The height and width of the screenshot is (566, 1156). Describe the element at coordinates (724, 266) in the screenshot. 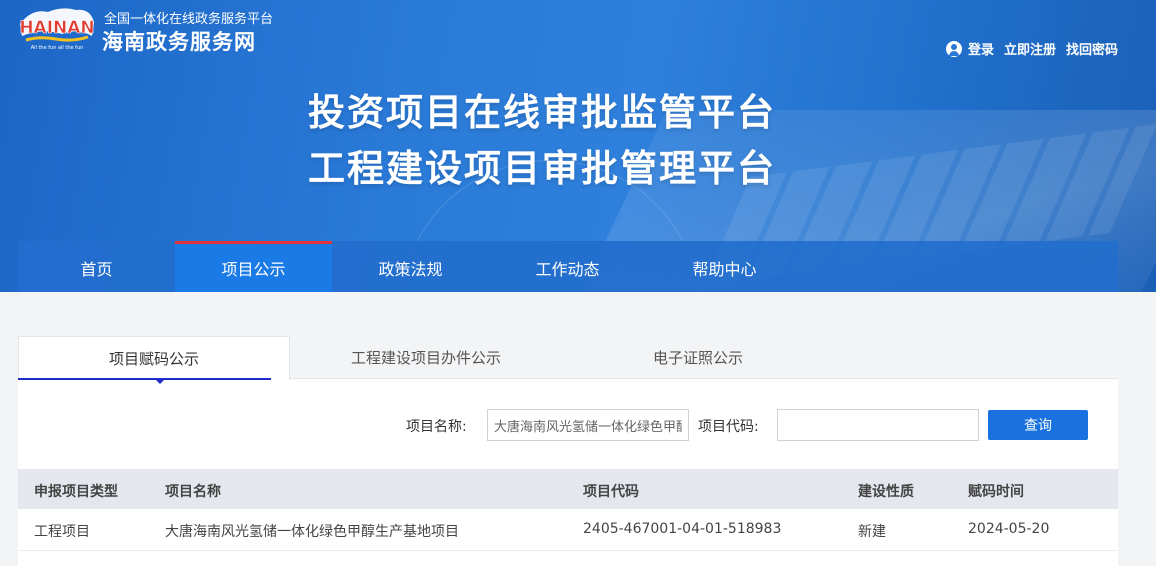

I see `nav-item-help-center: 帮助中心` at that location.